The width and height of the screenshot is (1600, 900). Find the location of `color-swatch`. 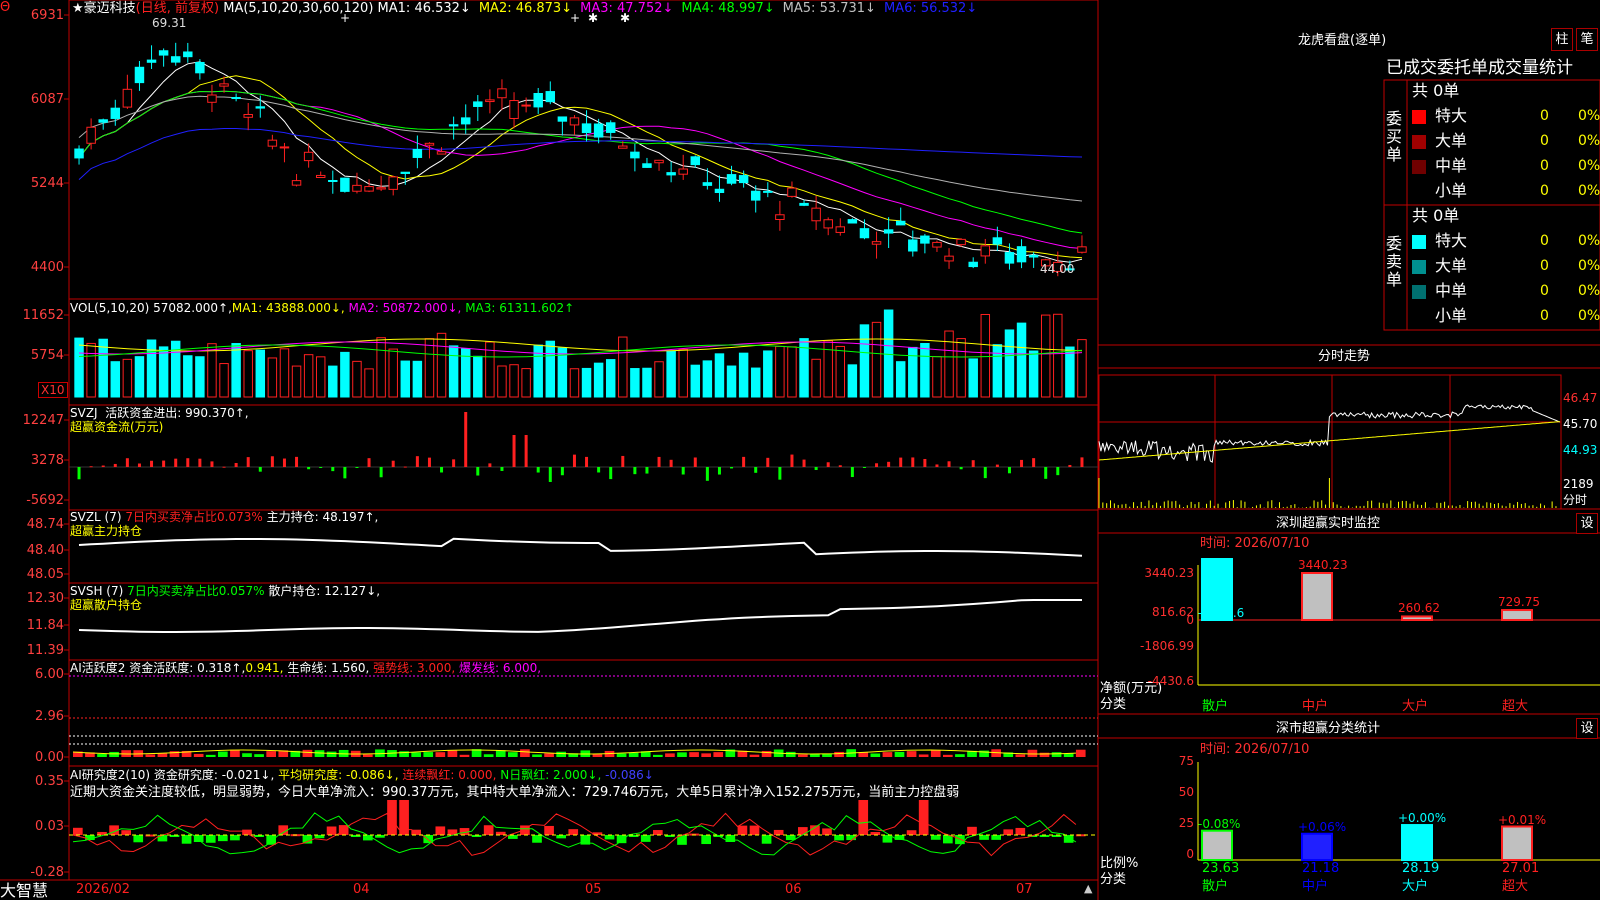

color-swatch is located at coordinates (1419, 292).